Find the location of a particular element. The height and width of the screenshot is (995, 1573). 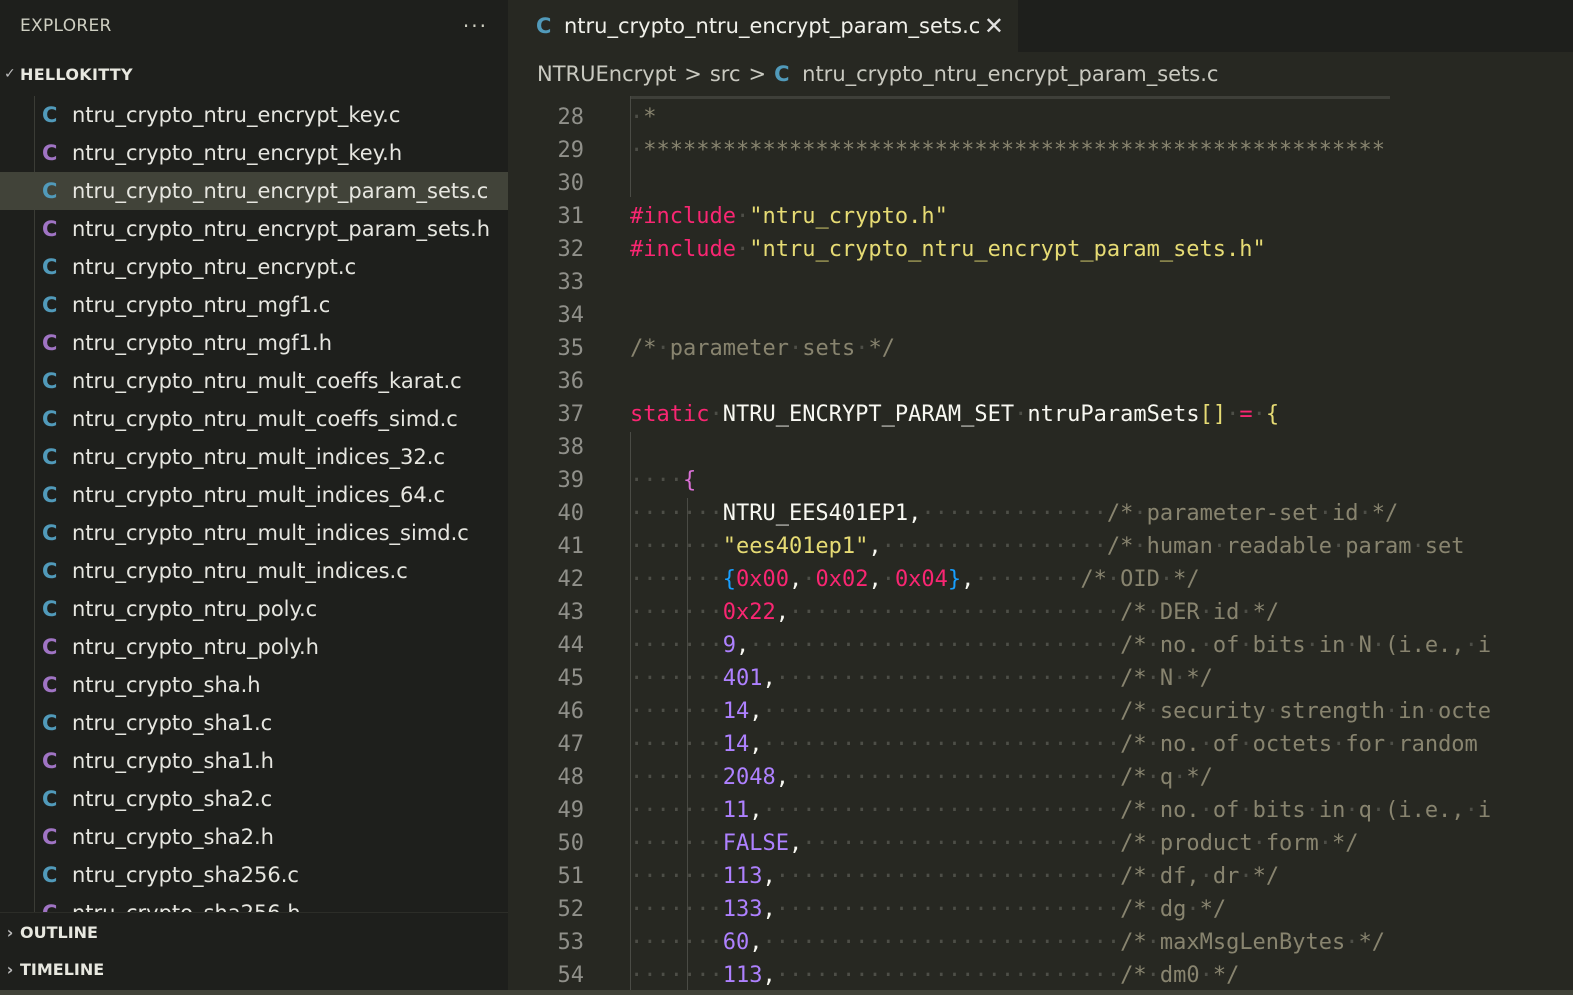

line-number: 35 is located at coordinates (571, 348).